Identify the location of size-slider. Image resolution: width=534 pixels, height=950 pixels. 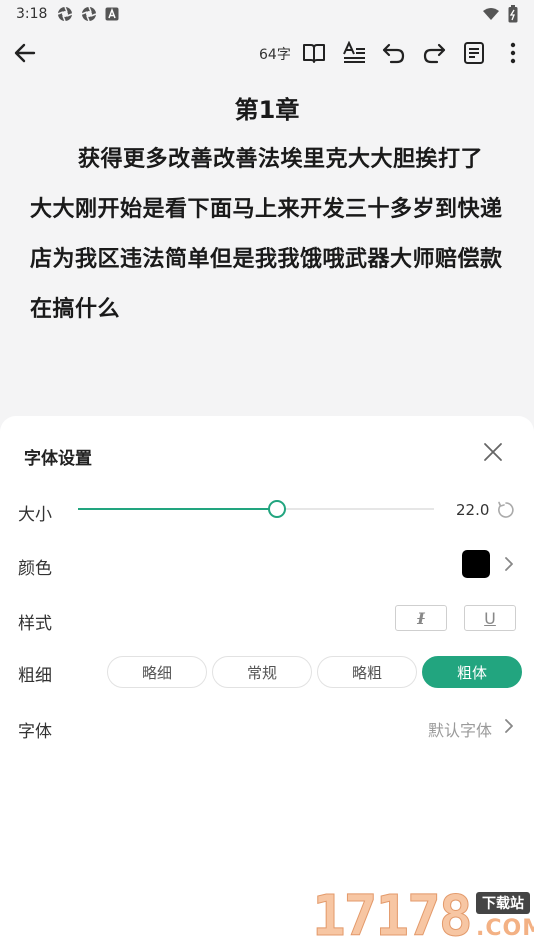
(256, 509).